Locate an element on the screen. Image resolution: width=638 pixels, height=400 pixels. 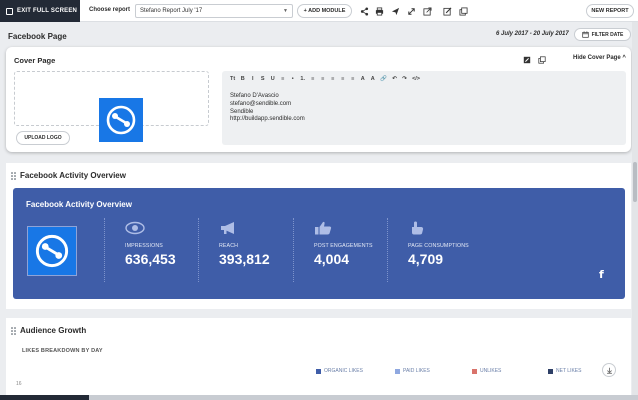
cover-tools is located at coordinates (534, 60).